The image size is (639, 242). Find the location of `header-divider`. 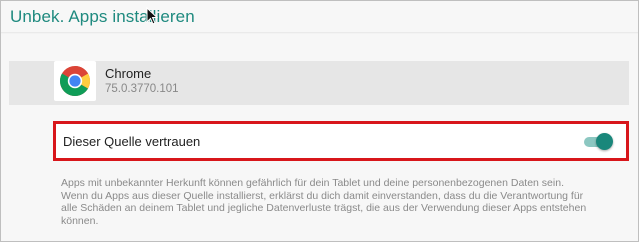

header-divider is located at coordinates (319, 33).